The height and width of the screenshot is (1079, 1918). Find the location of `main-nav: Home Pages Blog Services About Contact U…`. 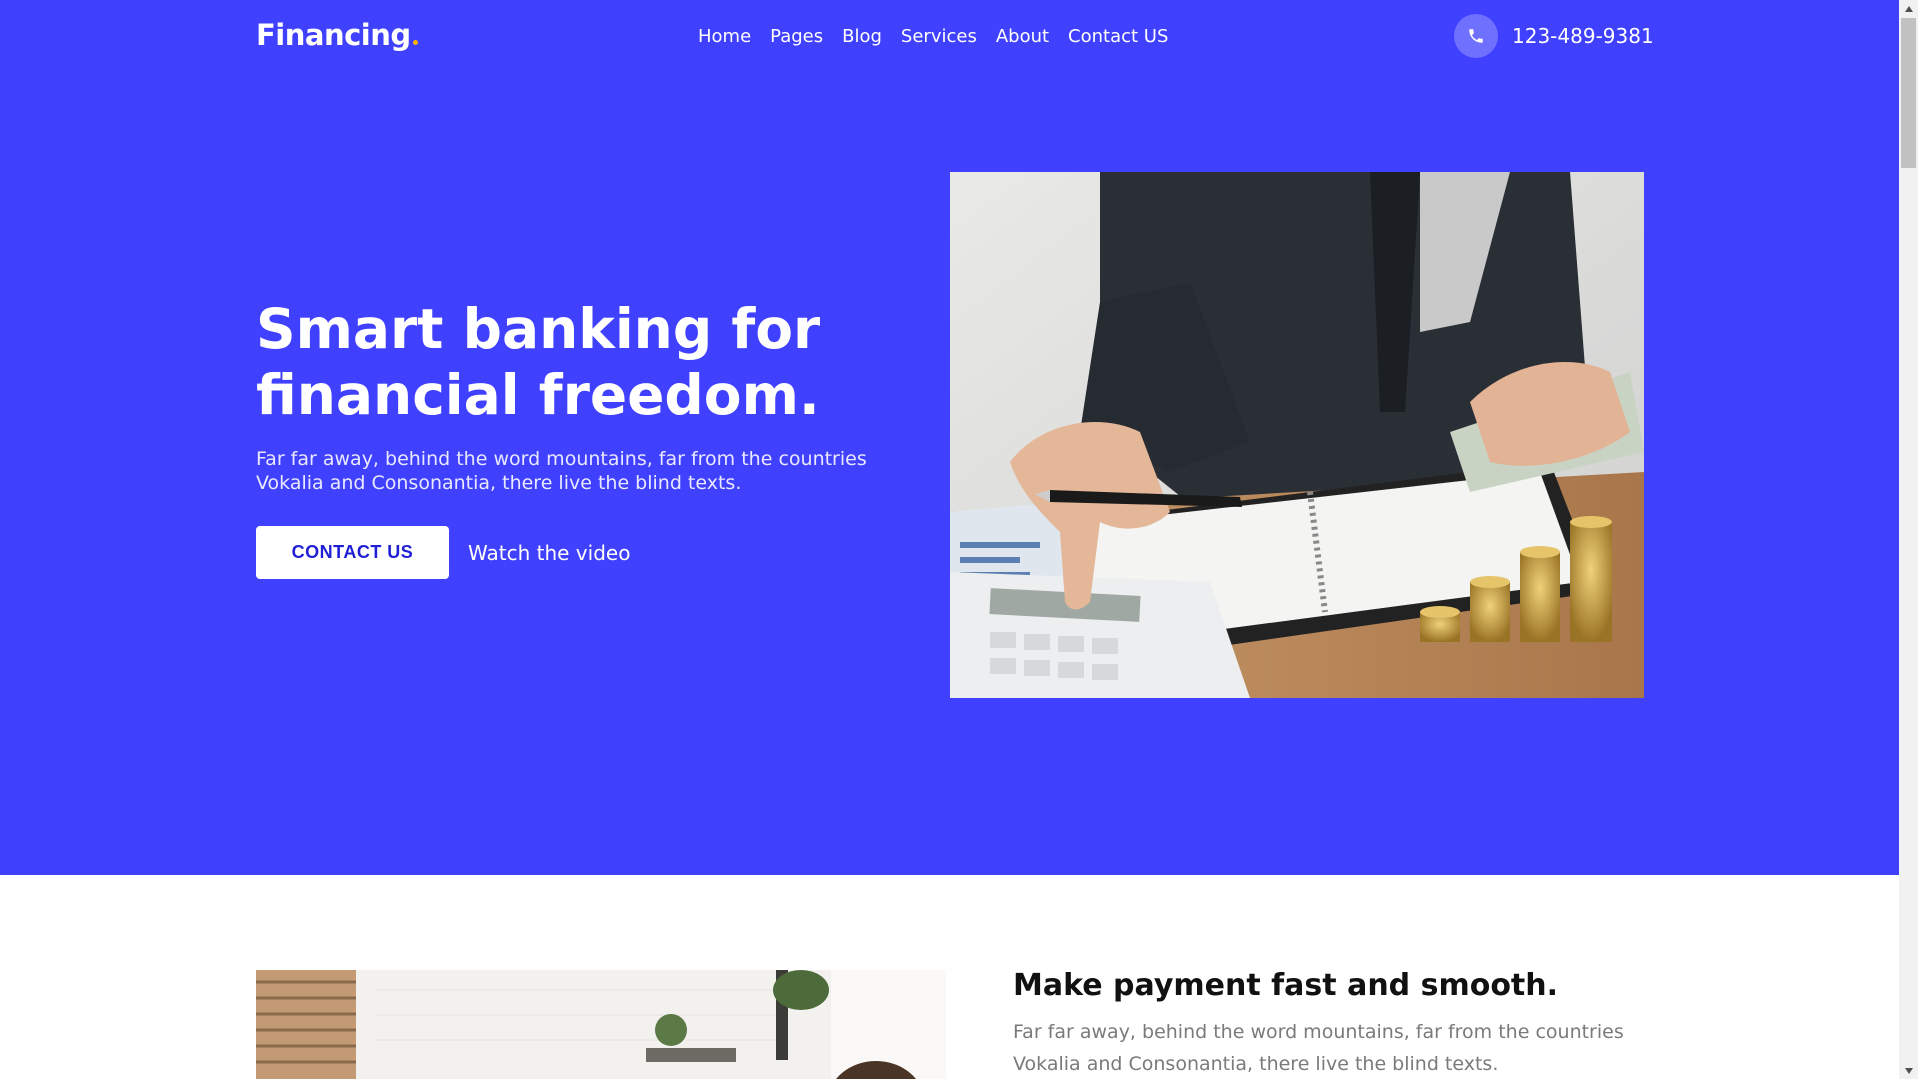

main-nav: Home Pages Blog Services About Contact U… is located at coordinates (933, 36).